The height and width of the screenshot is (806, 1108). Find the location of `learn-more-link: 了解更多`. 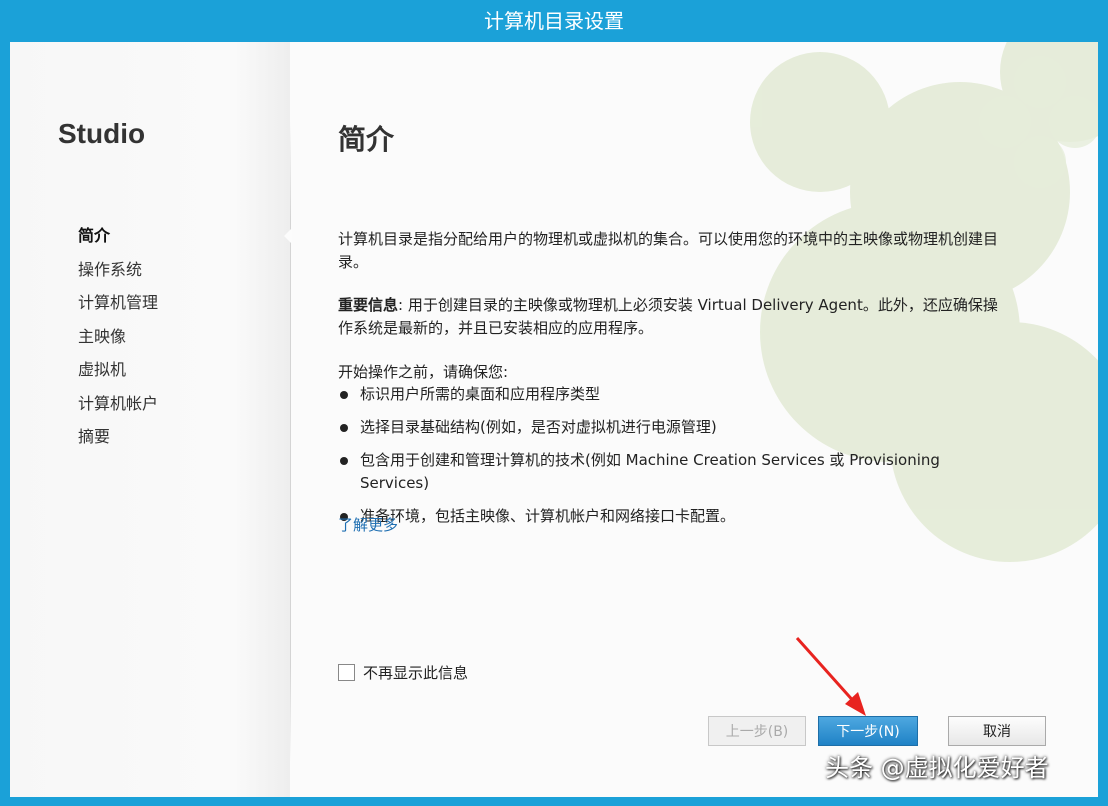

learn-more-link: 了解更多 is located at coordinates (368, 524).